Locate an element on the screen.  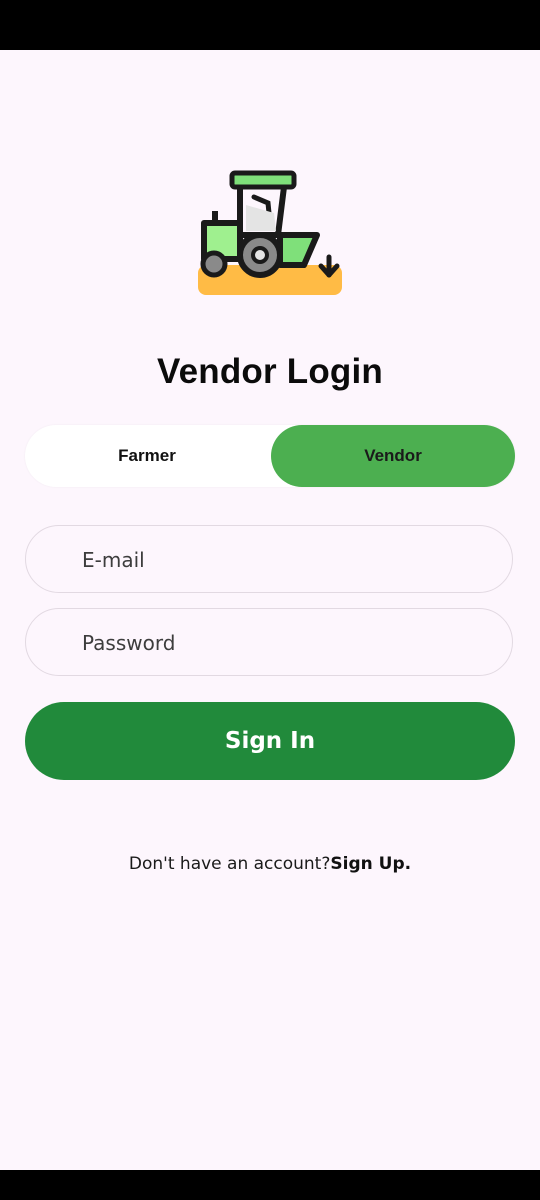
tractor-logo is located at coordinates (270, 235).